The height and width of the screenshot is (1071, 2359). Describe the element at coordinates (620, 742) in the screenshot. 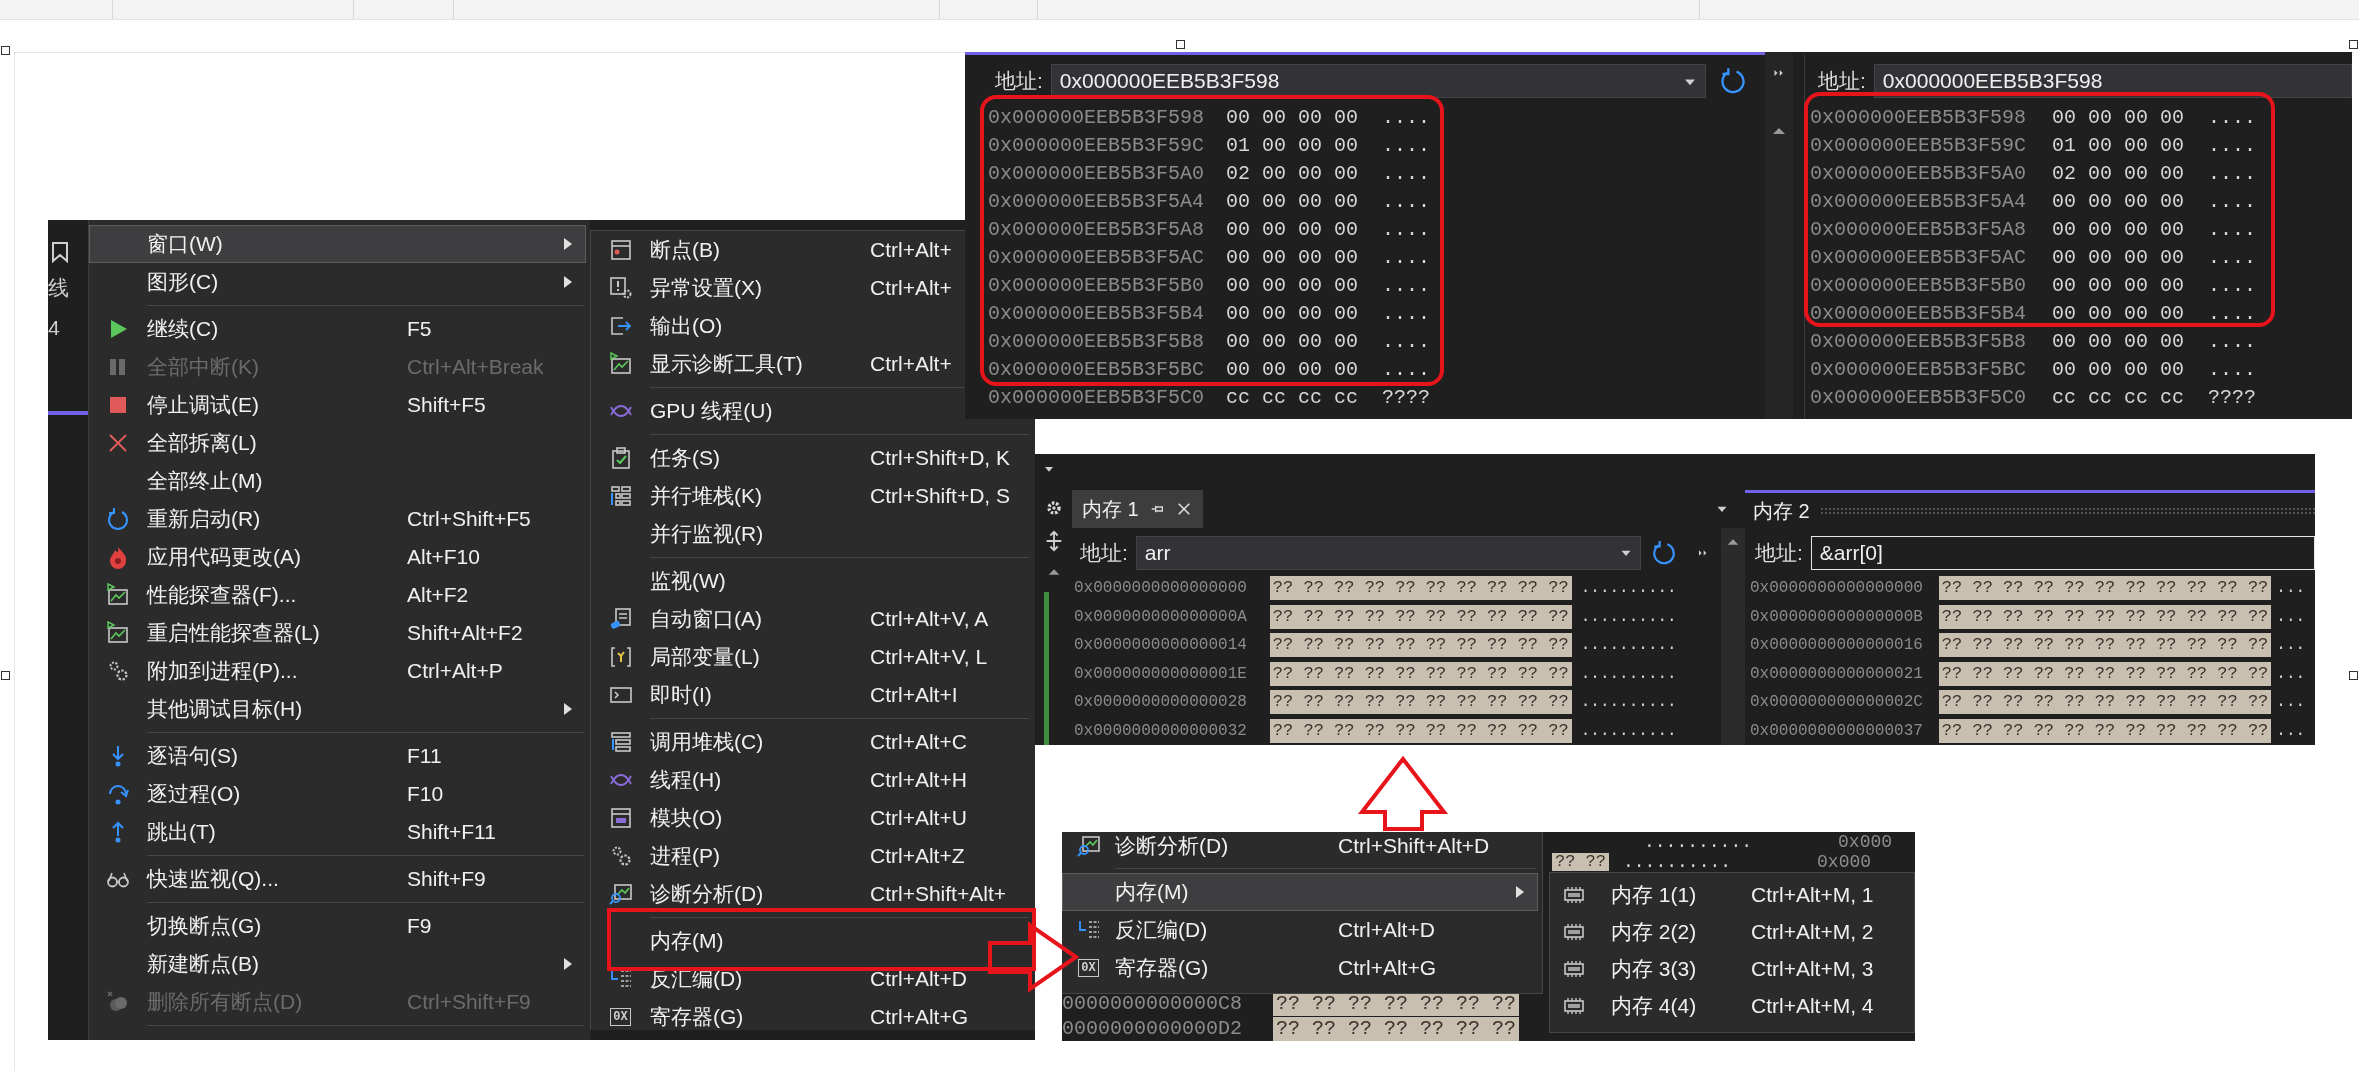

I see `stack-icon` at that location.